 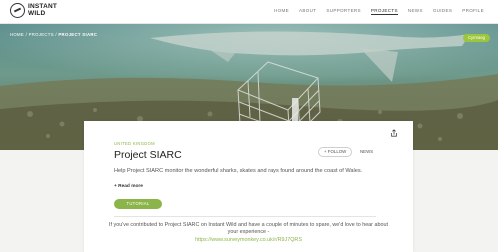 I want to click on read-more-link: + Read more, so click(x=128, y=186).